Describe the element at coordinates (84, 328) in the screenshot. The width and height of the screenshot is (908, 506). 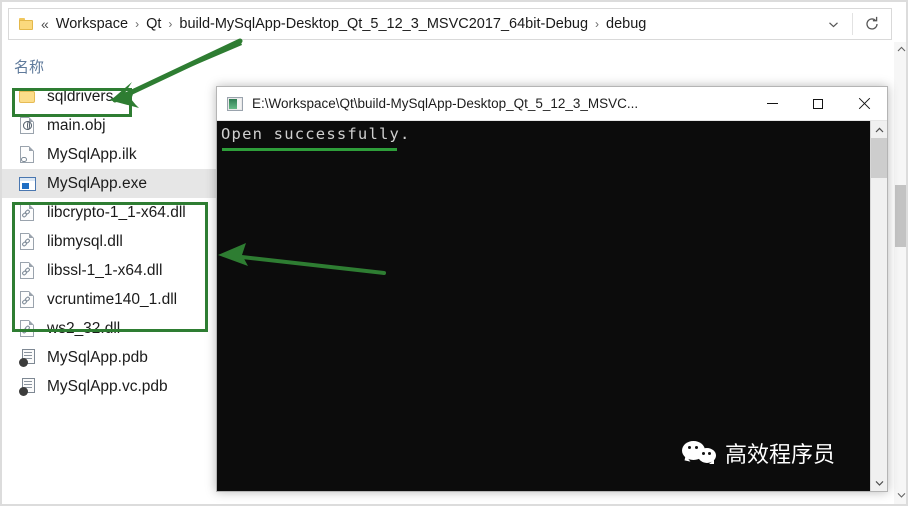
I see `file-name: ws2_32.dll` at that location.